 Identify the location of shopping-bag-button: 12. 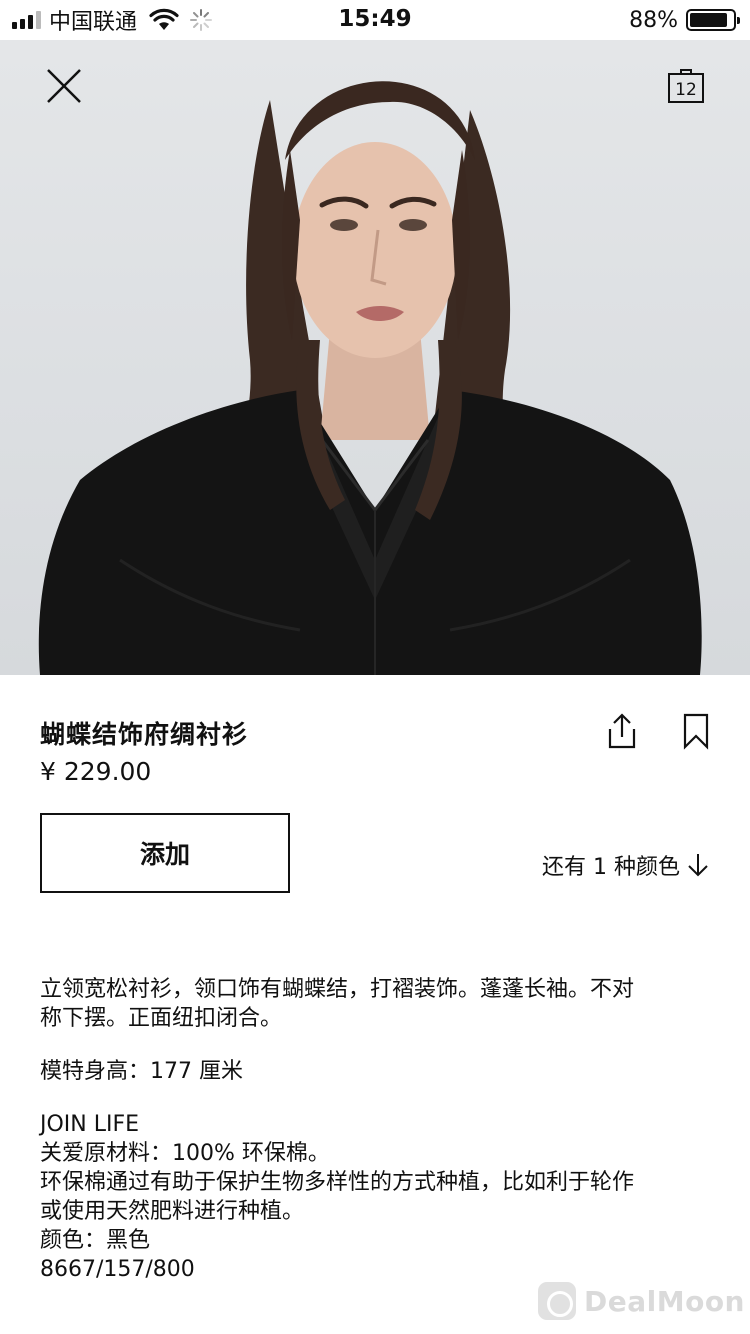
(686, 86).